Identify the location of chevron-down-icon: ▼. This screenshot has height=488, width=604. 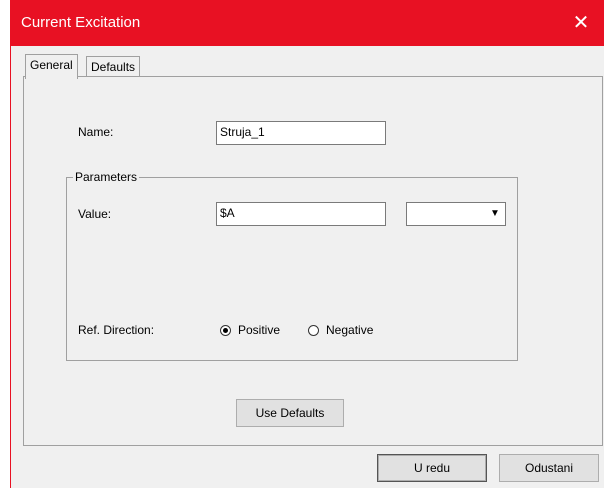
(495, 214).